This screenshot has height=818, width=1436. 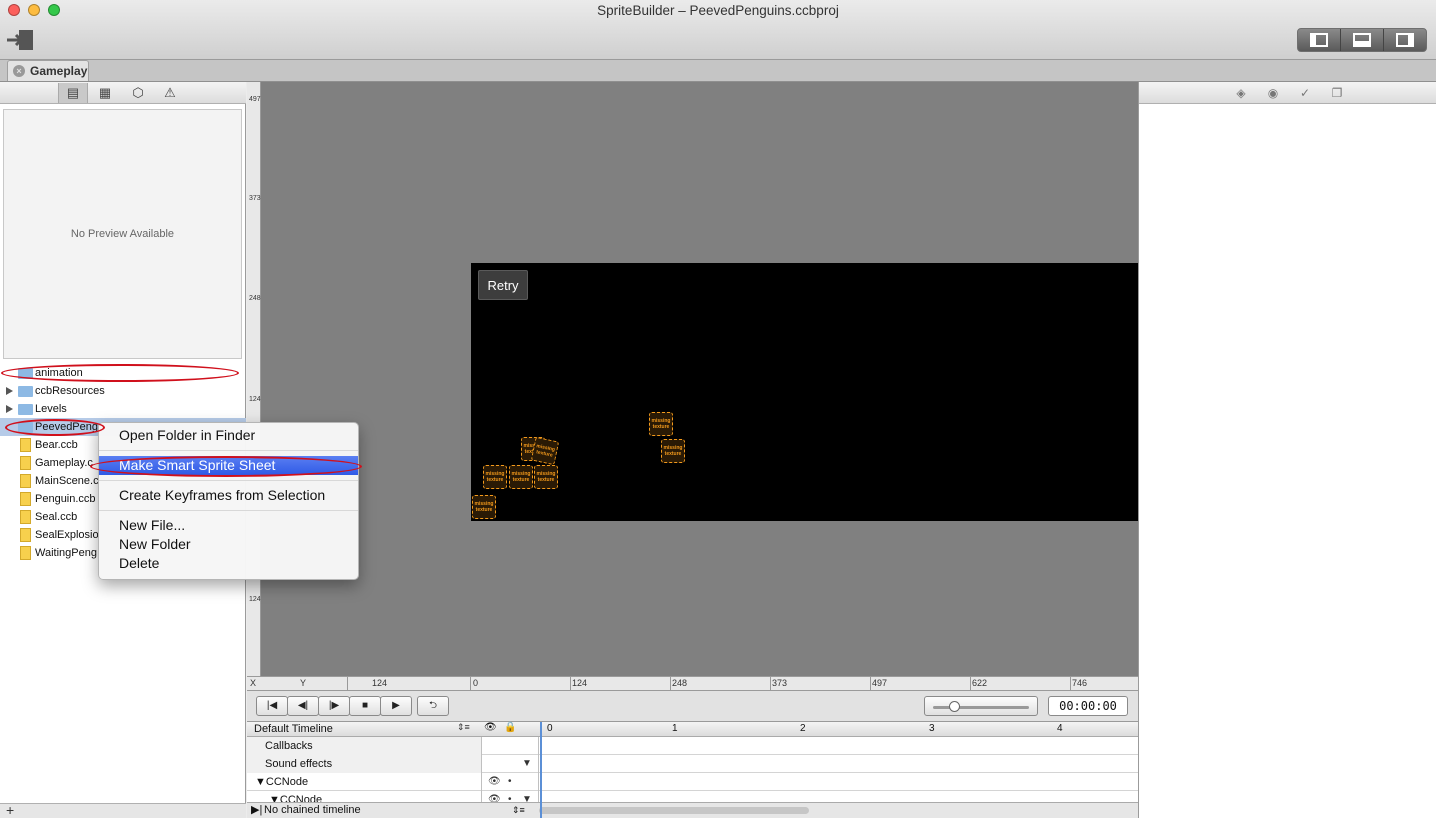 What do you see at coordinates (293, 729) in the screenshot?
I see `timeline-name: Default Timeline` at bounding box center [293, 729].